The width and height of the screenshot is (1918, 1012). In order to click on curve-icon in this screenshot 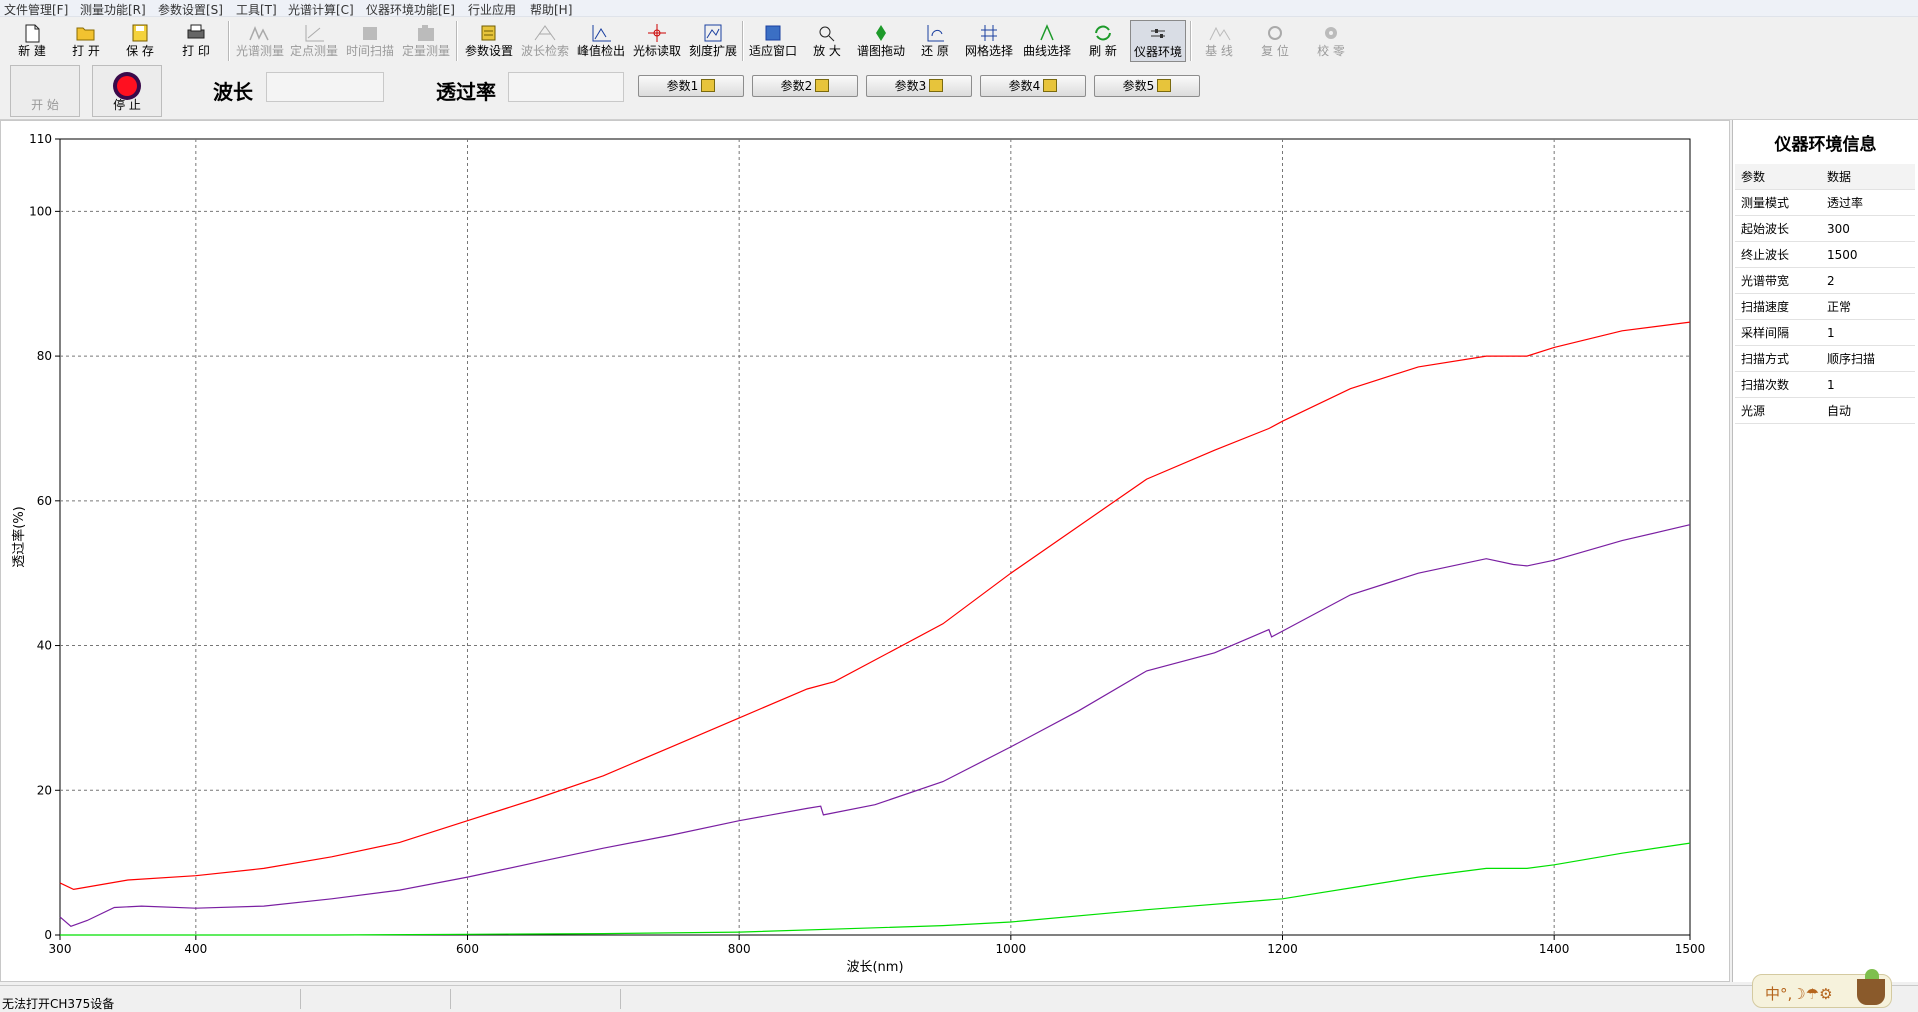, I will do `click(1047, 32)`.